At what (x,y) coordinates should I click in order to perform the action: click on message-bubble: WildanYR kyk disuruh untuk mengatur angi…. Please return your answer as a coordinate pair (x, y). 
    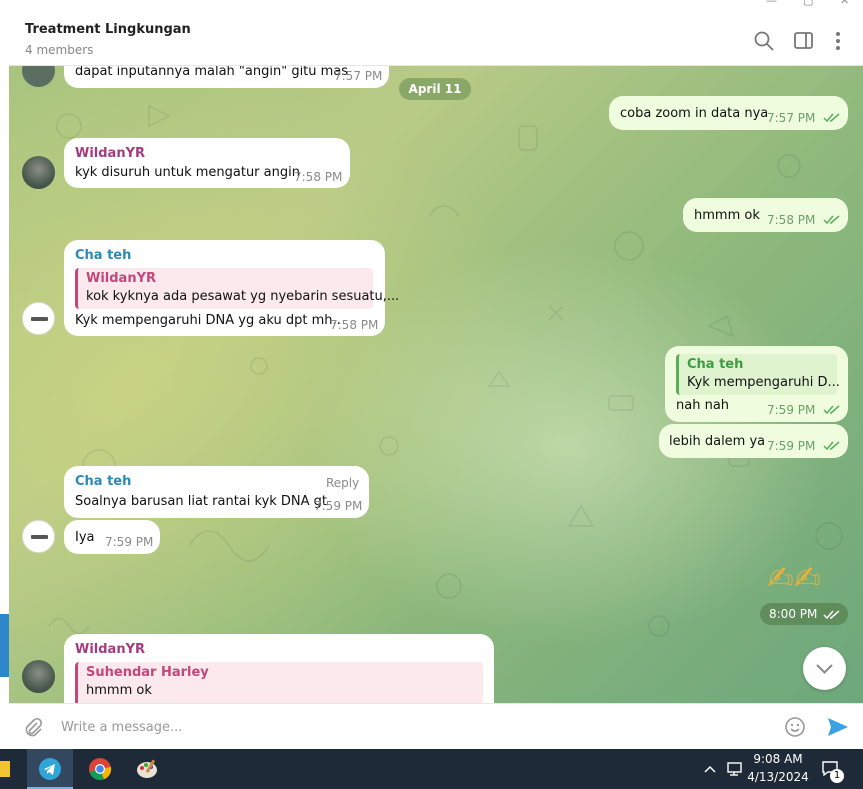
    Looking at the image, I should click on (207, 163).